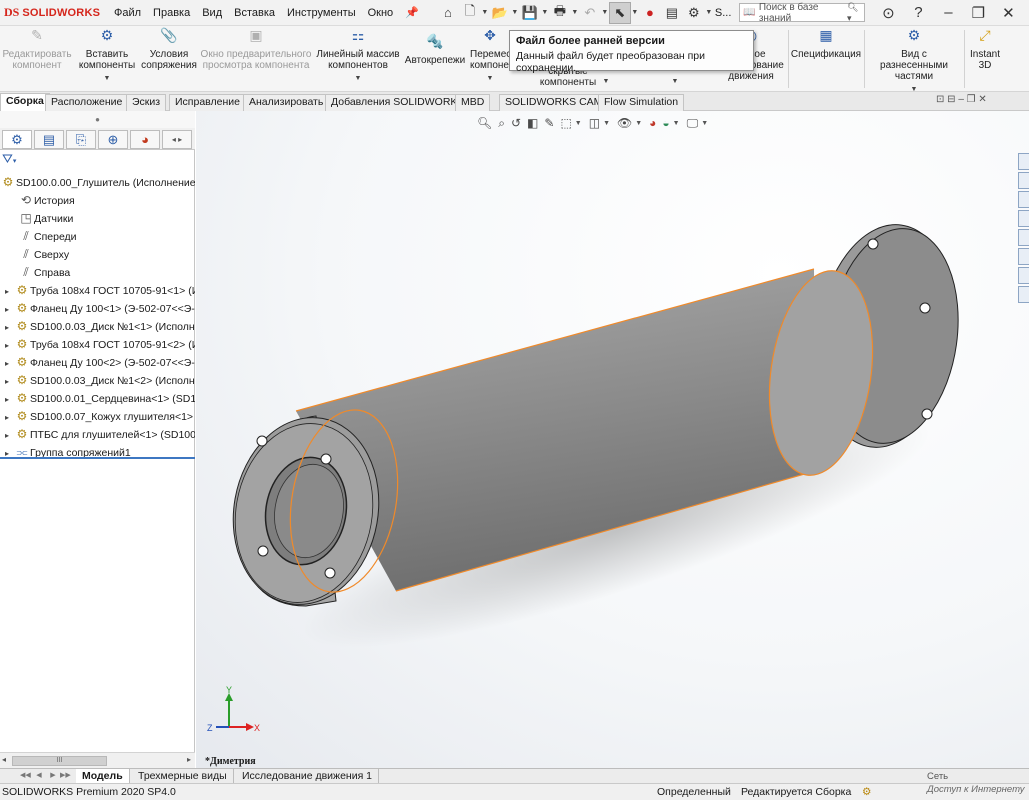 The image size is (1029, 800). What do you see at coordinates (183, 776) in the screenshot?
I see `tab-3d-views: Трехмерные виды` at bounding box center [183, 776].